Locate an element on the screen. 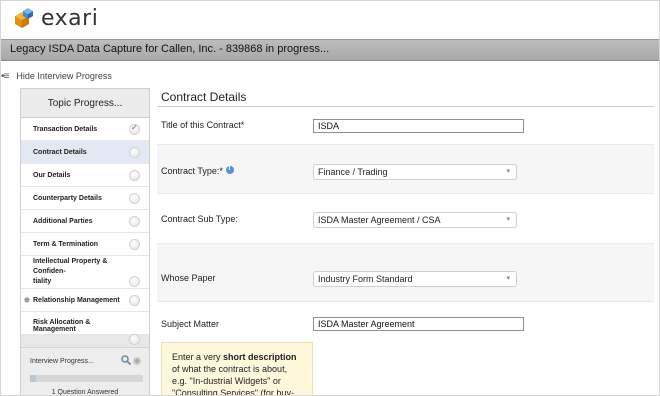  topic-counterparty-details: Counterparty Details is located at coordinates (85, 198).